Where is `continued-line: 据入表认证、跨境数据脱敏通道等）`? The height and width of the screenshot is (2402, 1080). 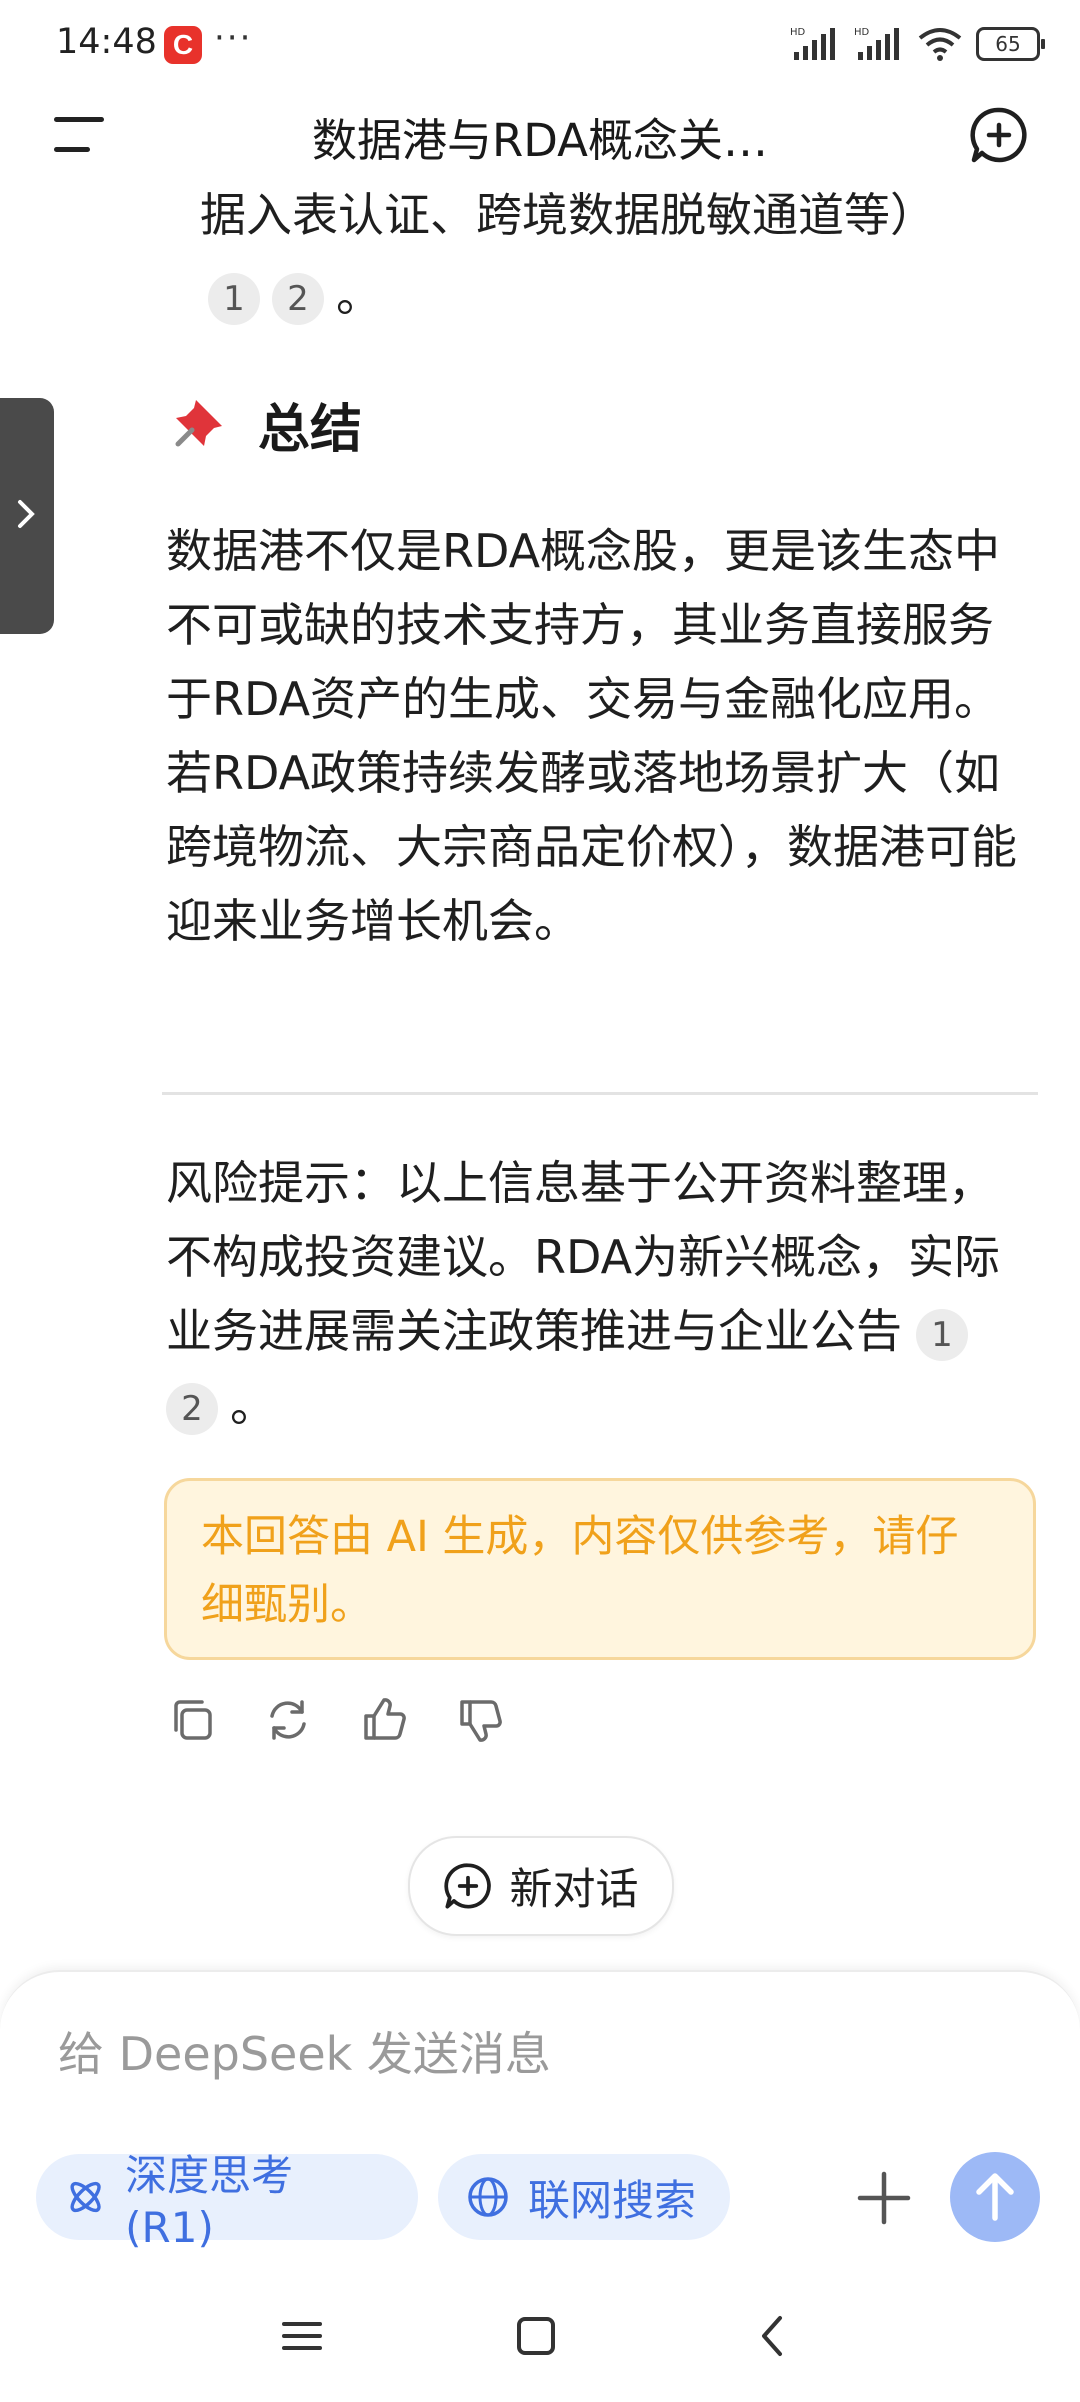
continued-line: 据入表认证、跨境数据脱敏通道等） is located at coordinates (568, 215).